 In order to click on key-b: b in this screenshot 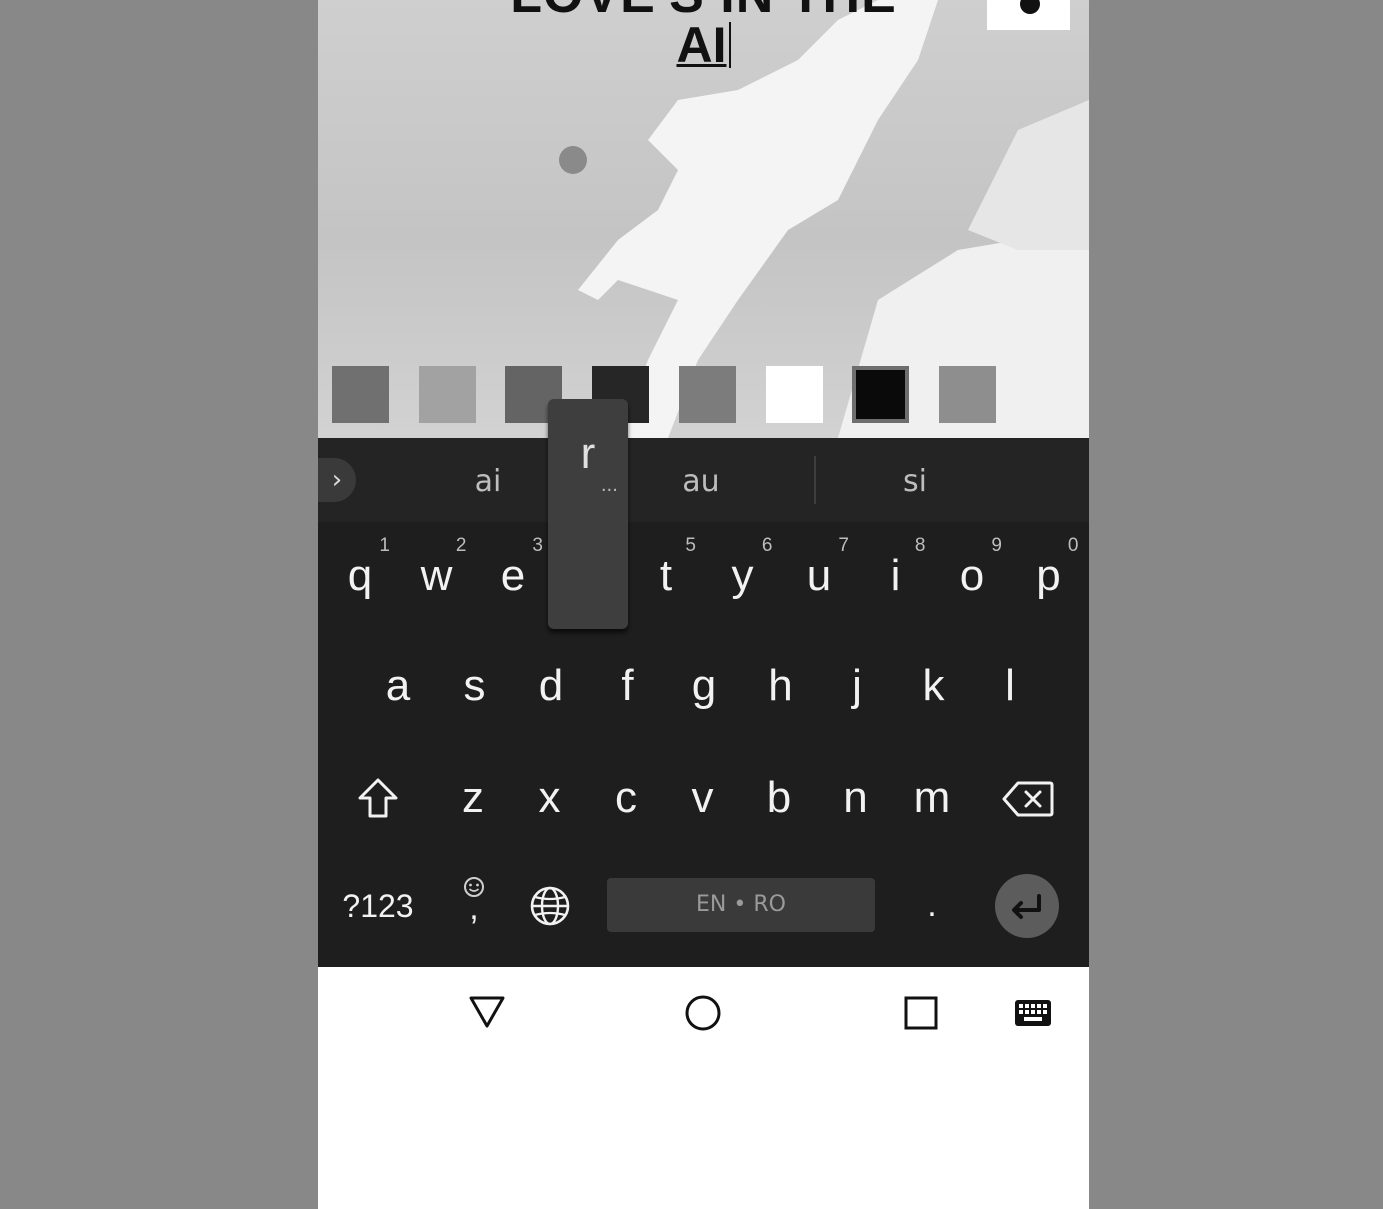, I will do `click(779, 798)`.